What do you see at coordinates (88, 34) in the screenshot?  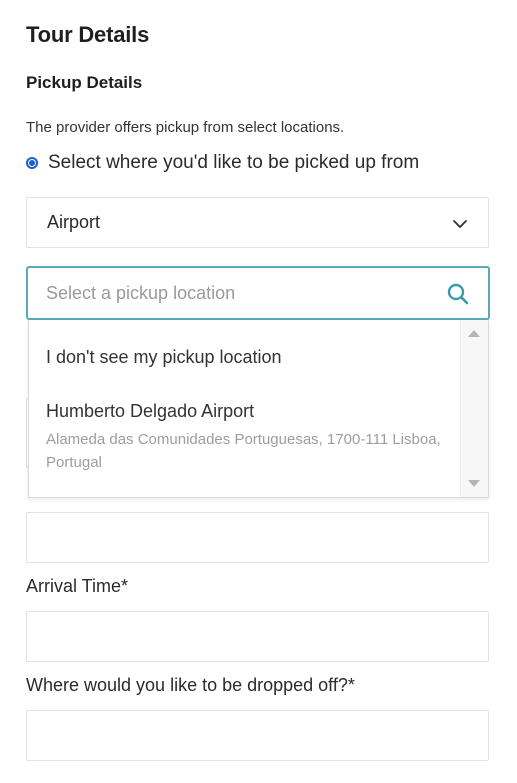 I see `page-title: Tour Details` at bounding box center [88, 34].